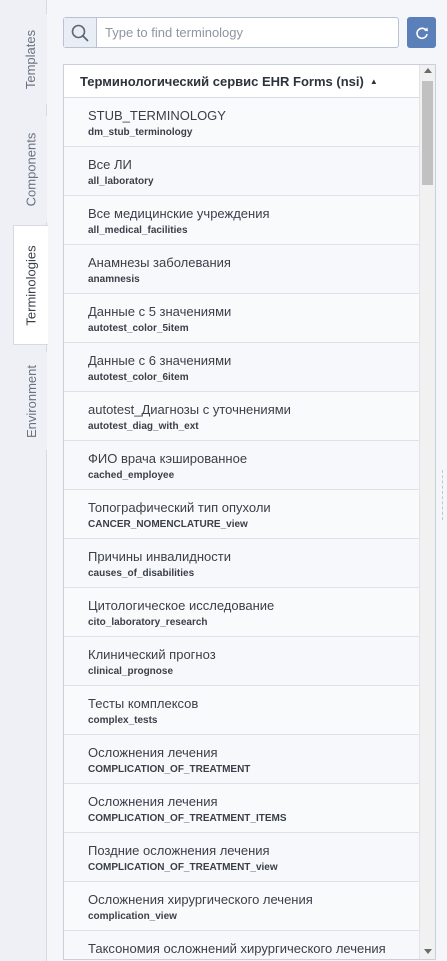 This screenshot has width=447, height=961. Describe the element at coordinates (222, 81) in the screenshot. I see `list-header-title: Терминологический сервис EHR Forms (nsi)` at that location.